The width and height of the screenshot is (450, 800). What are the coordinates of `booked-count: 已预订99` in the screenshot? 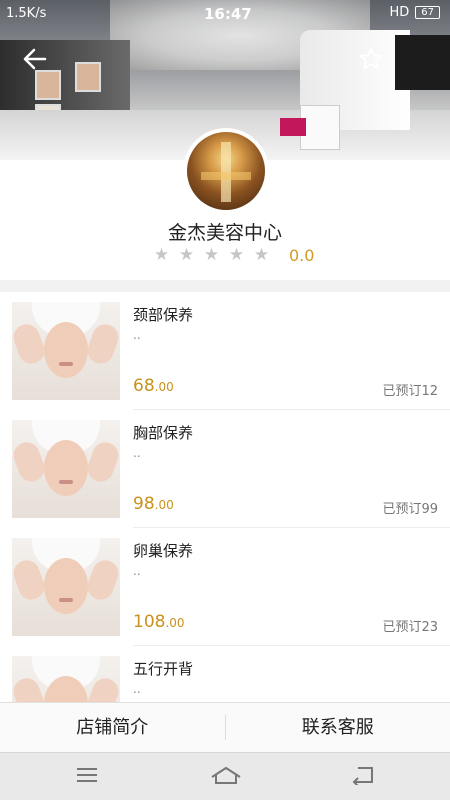 It's located at (410, 509).